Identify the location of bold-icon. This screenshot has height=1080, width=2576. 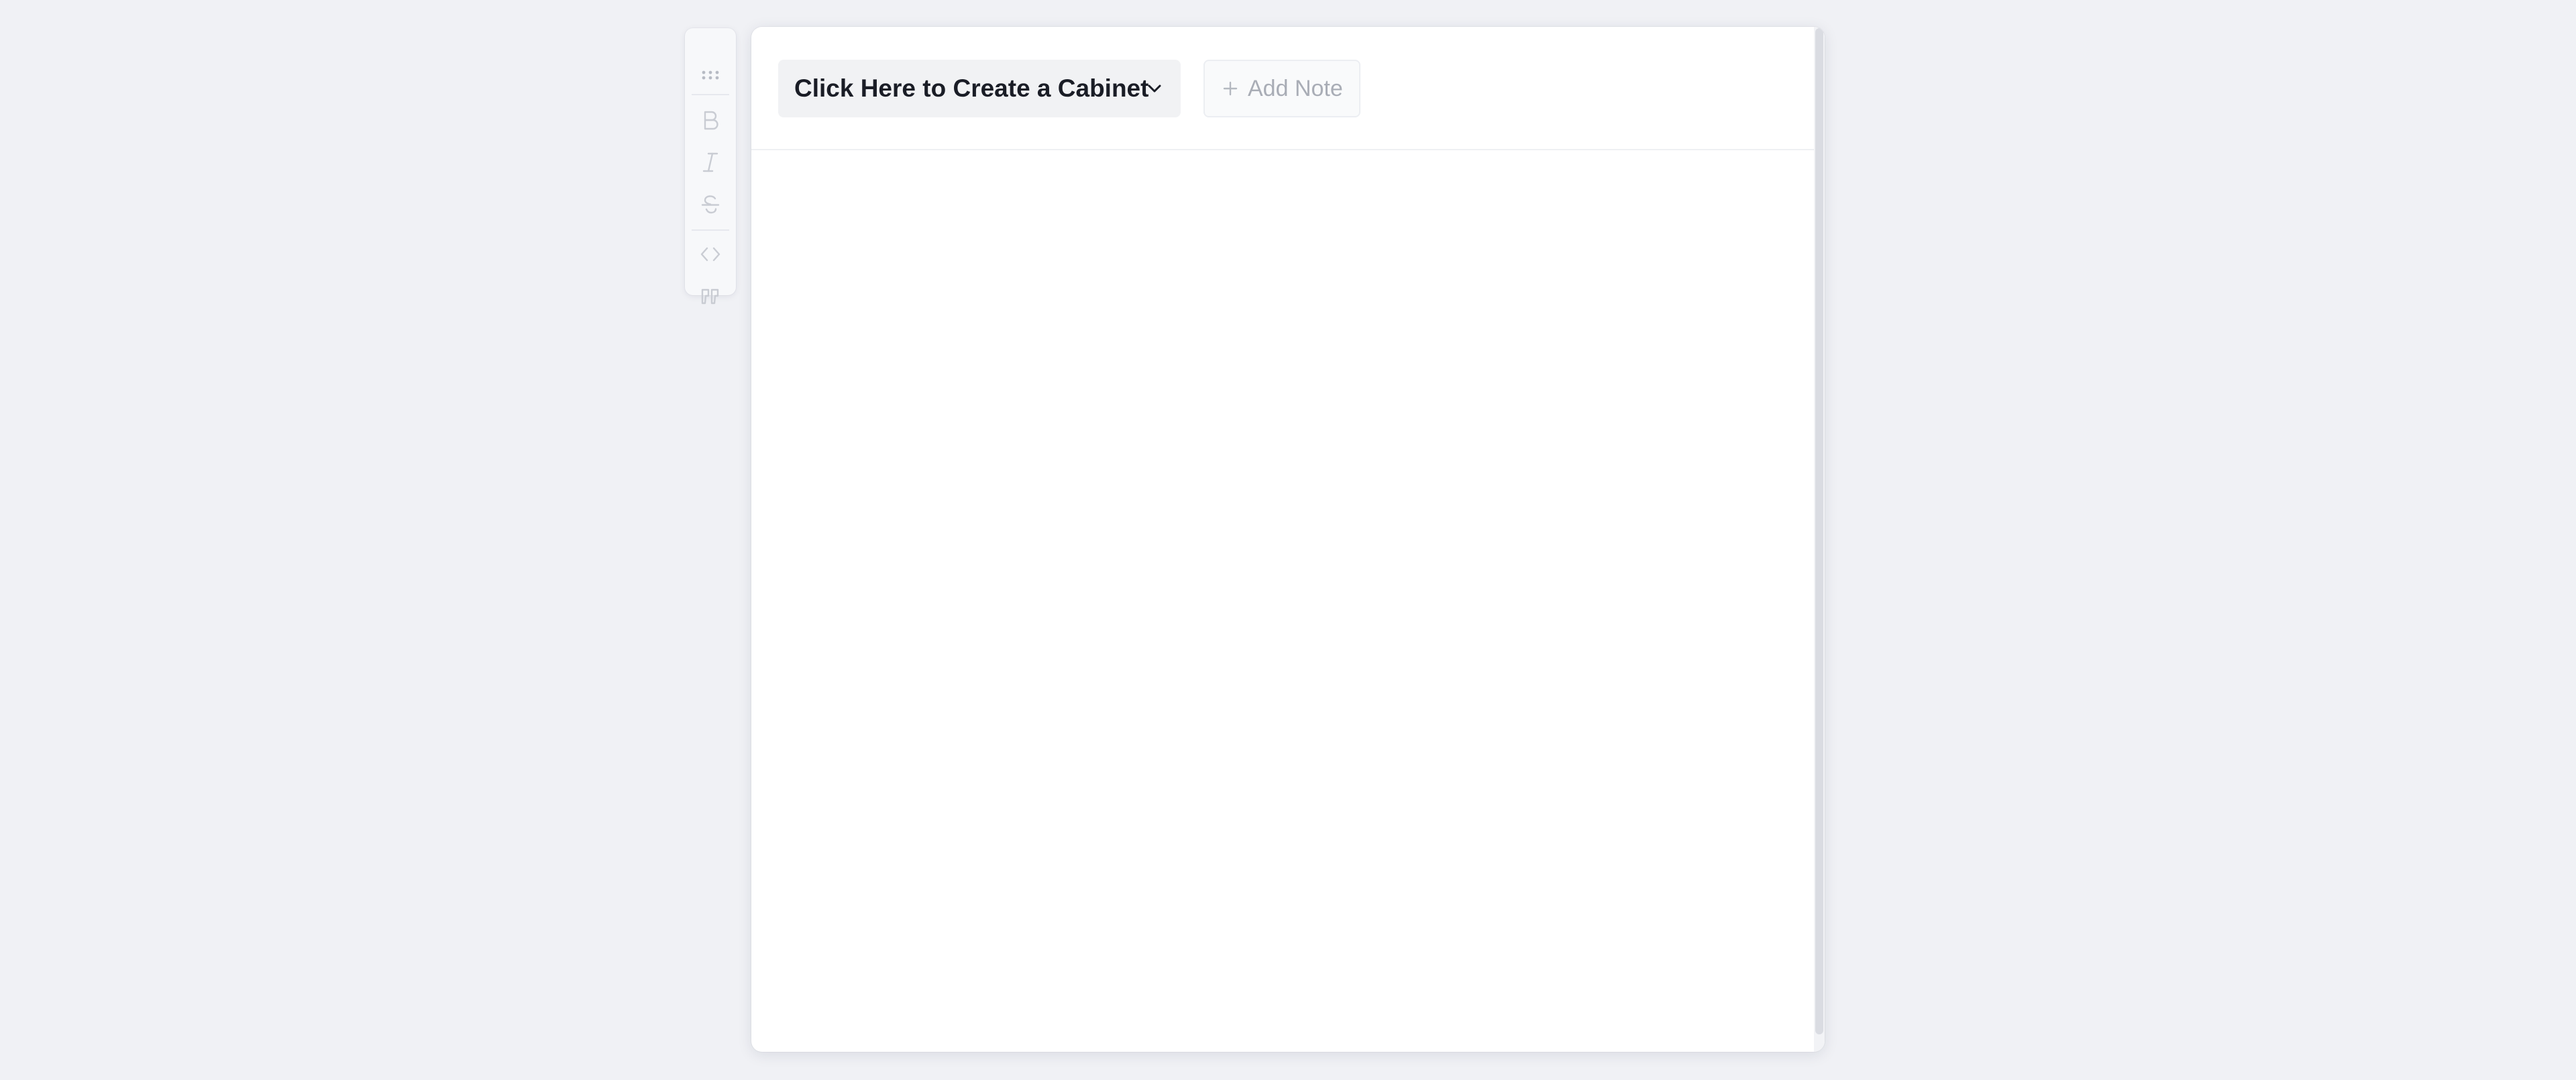
(711, 121).